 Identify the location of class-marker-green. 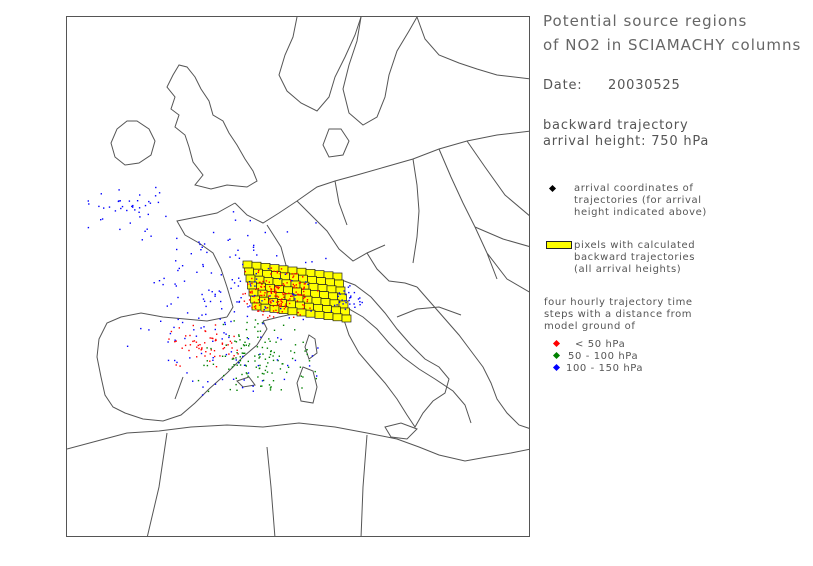
(556, 355).